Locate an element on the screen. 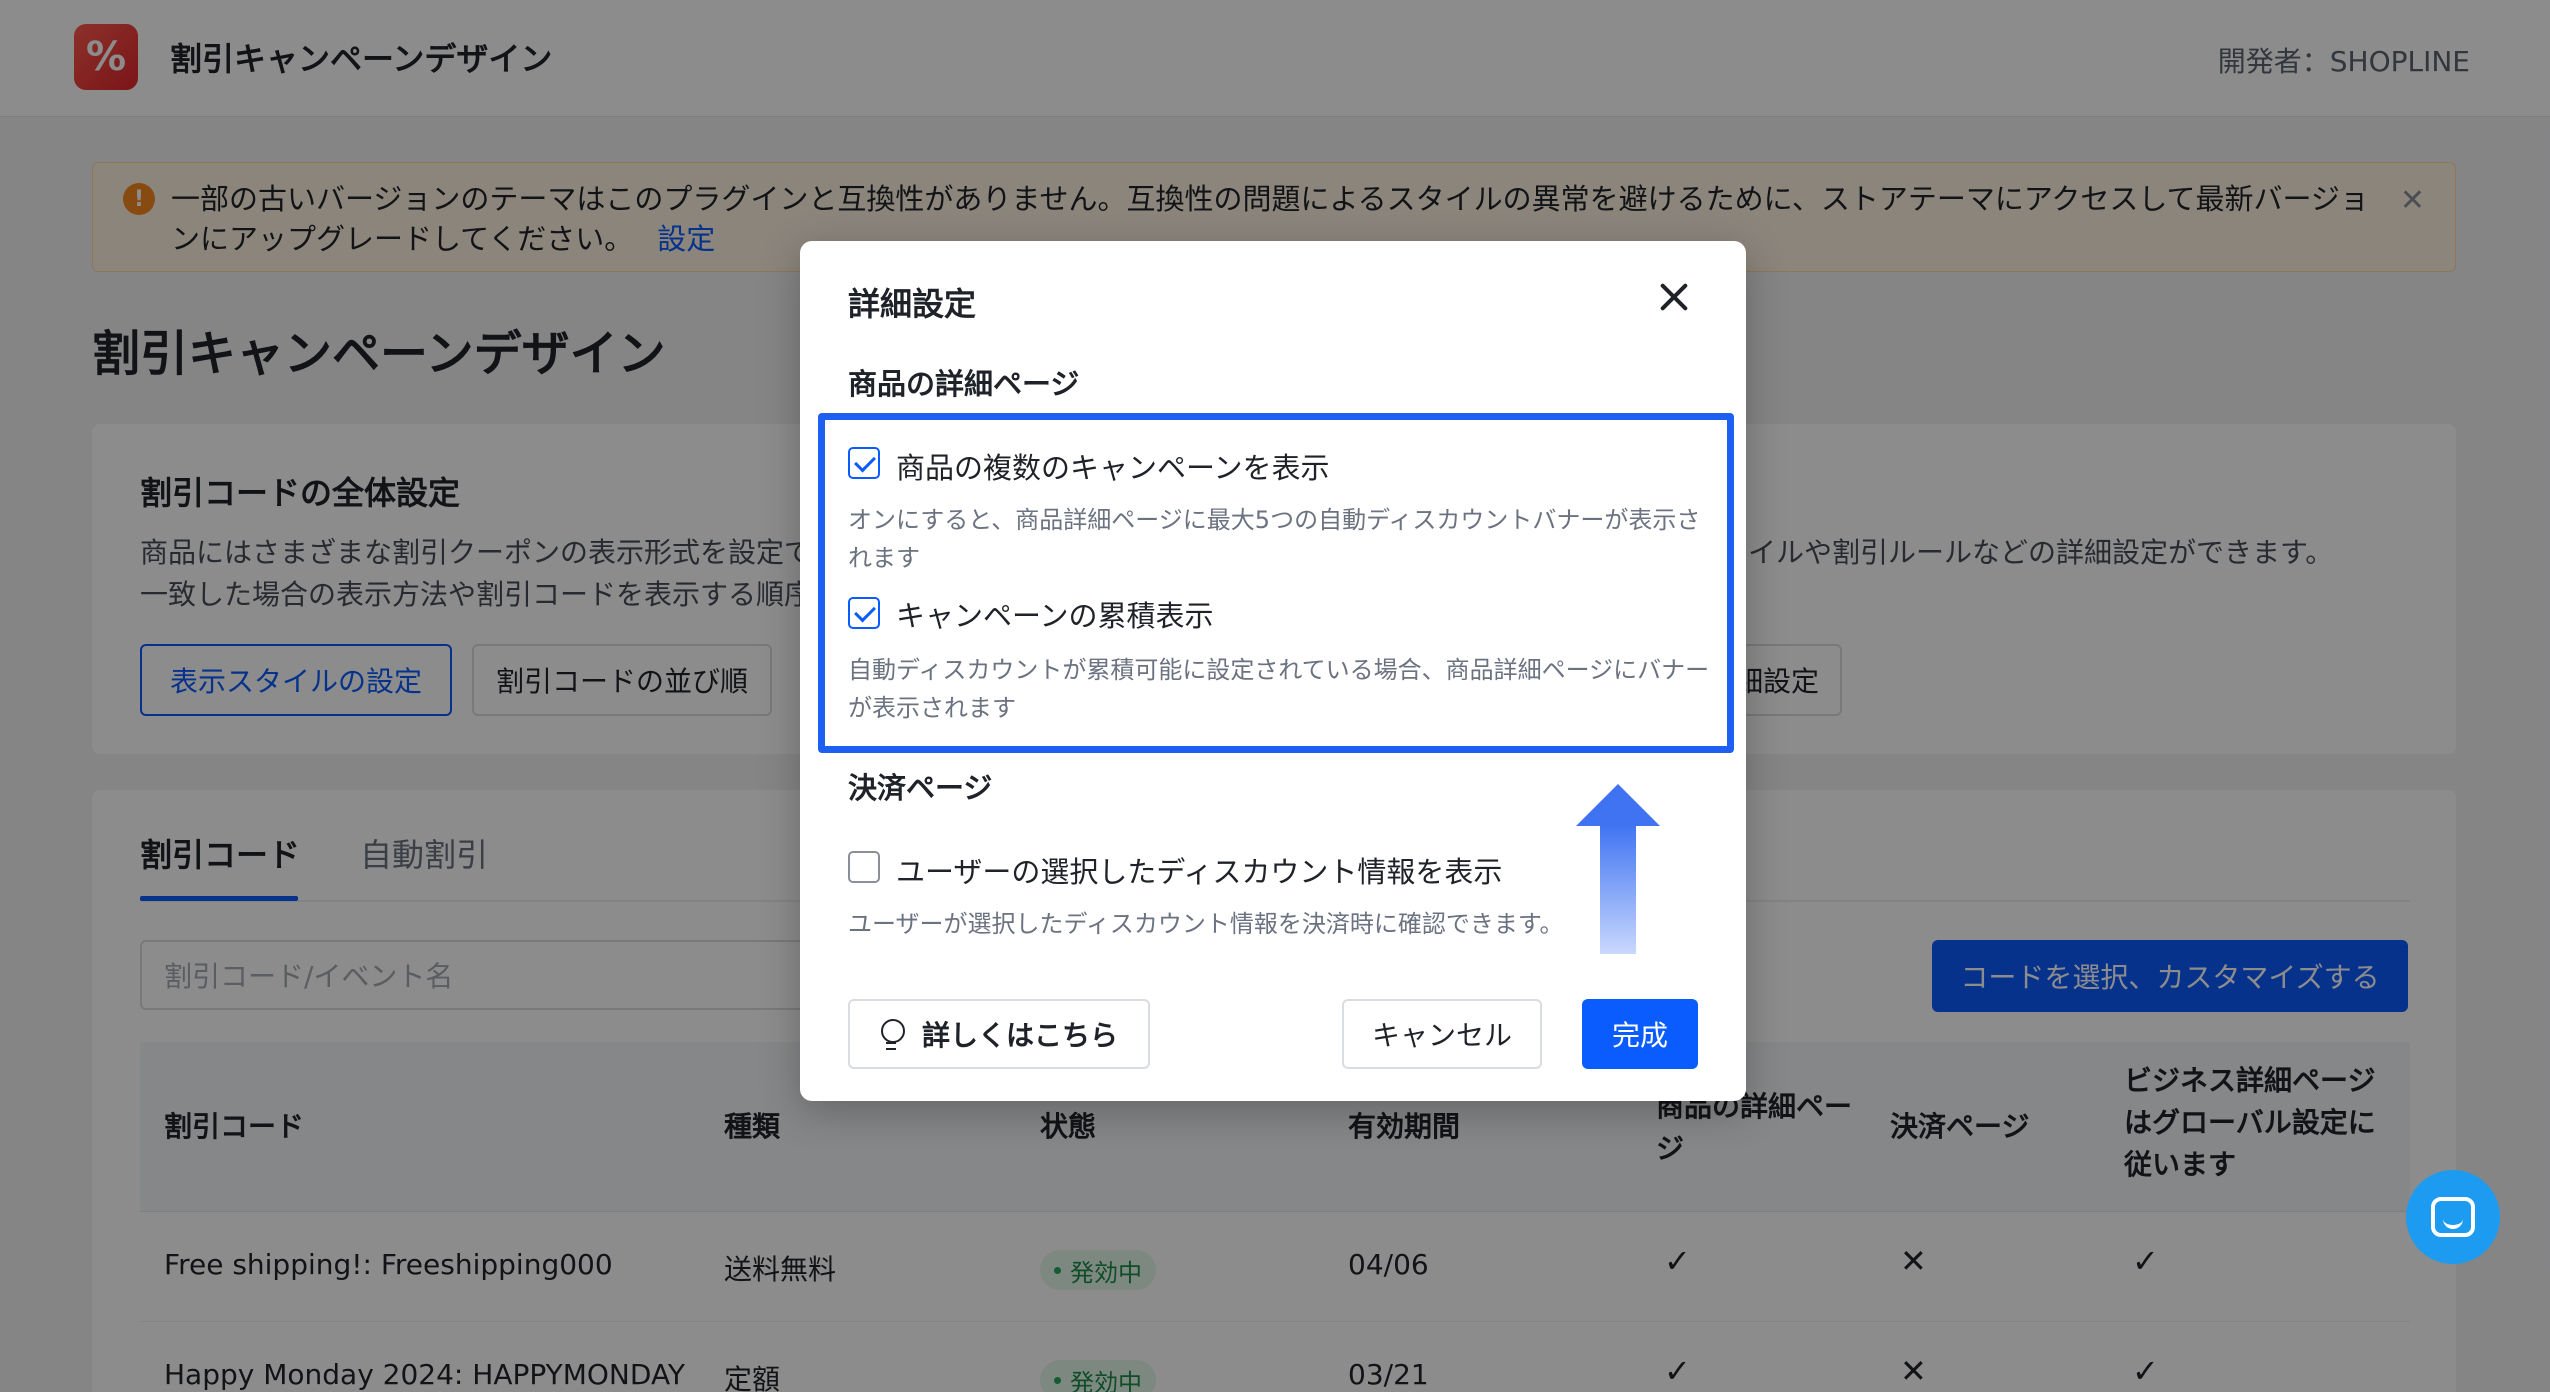  close-icon is located at coordinates (1674, 297).